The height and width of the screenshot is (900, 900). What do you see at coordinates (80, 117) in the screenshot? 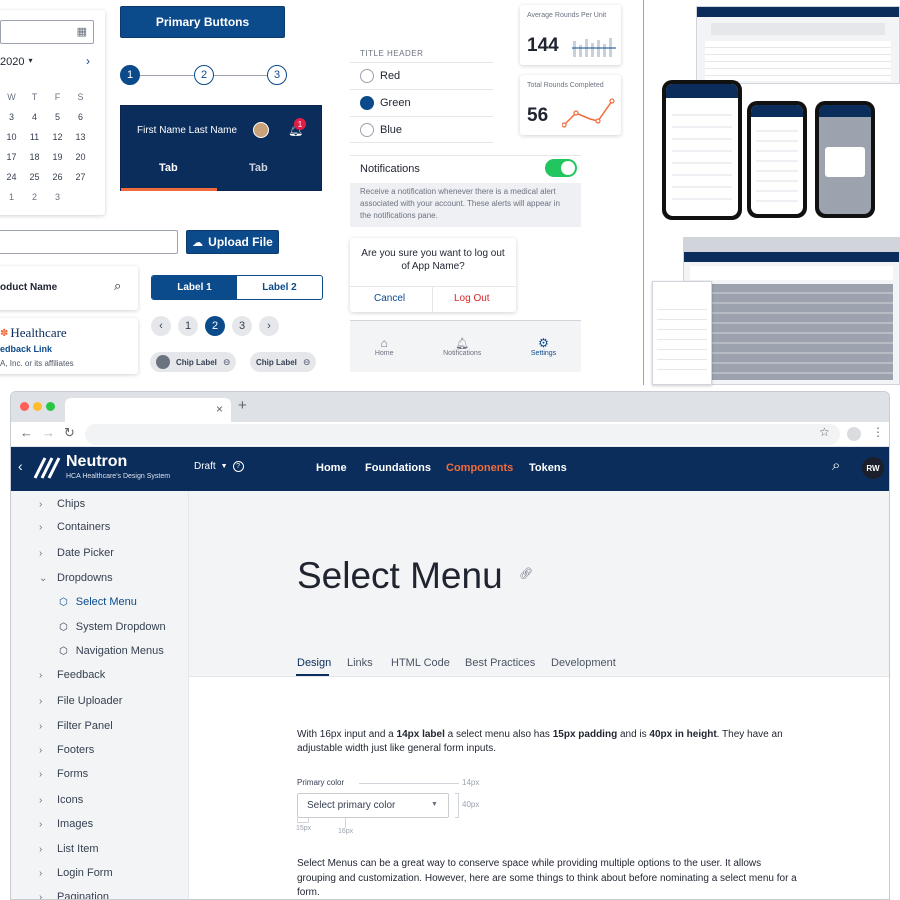
I see `day-cell: 6` at bounding box center [80, 117].